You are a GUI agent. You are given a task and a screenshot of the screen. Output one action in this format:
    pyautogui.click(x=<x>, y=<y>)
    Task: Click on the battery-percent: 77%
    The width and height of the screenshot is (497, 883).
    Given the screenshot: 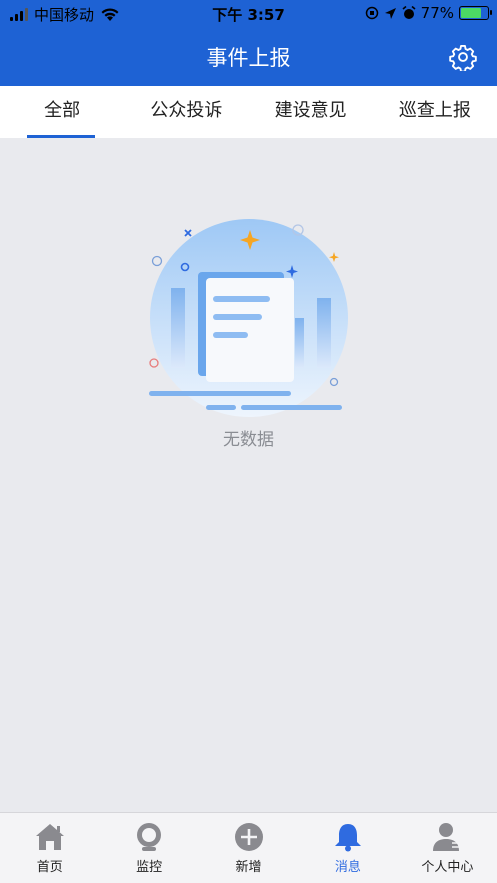 What is the action you would take?
    pyautogui.click(x=437, y=13)
    